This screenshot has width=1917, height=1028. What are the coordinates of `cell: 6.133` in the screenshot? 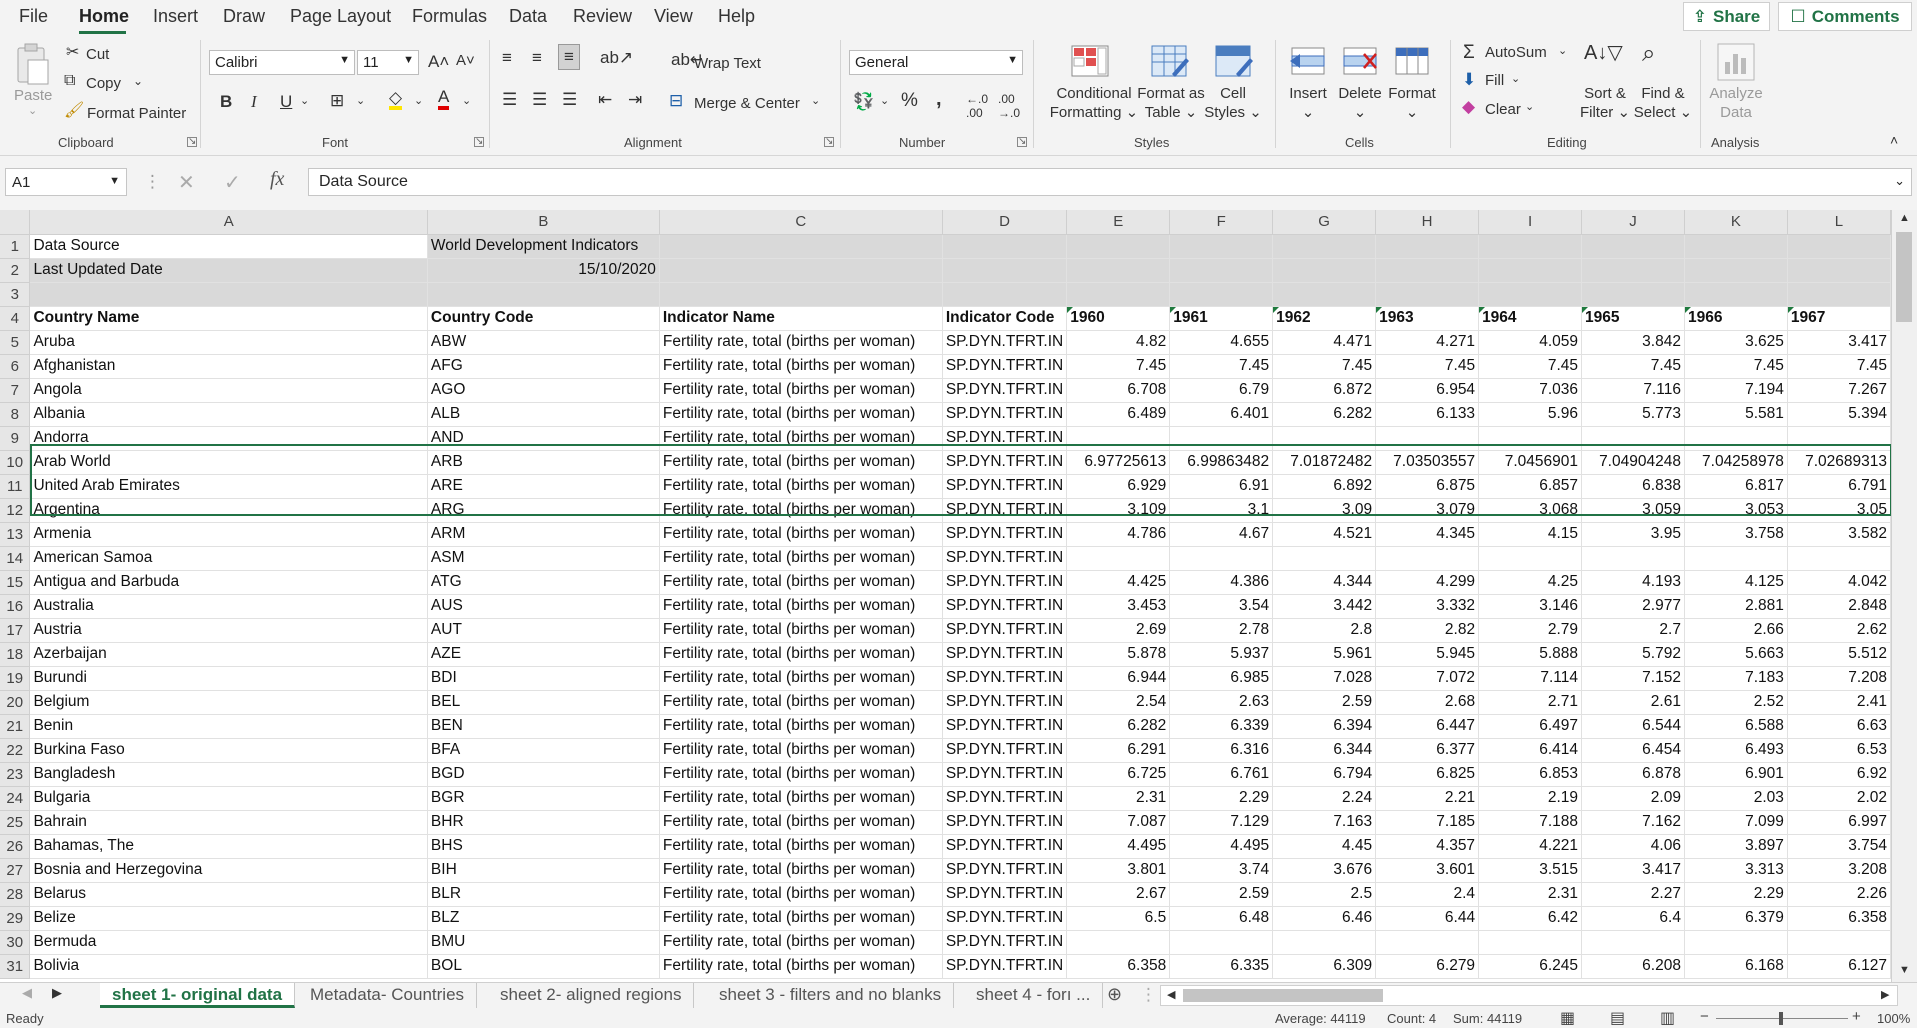 It's located at (1427, 414).